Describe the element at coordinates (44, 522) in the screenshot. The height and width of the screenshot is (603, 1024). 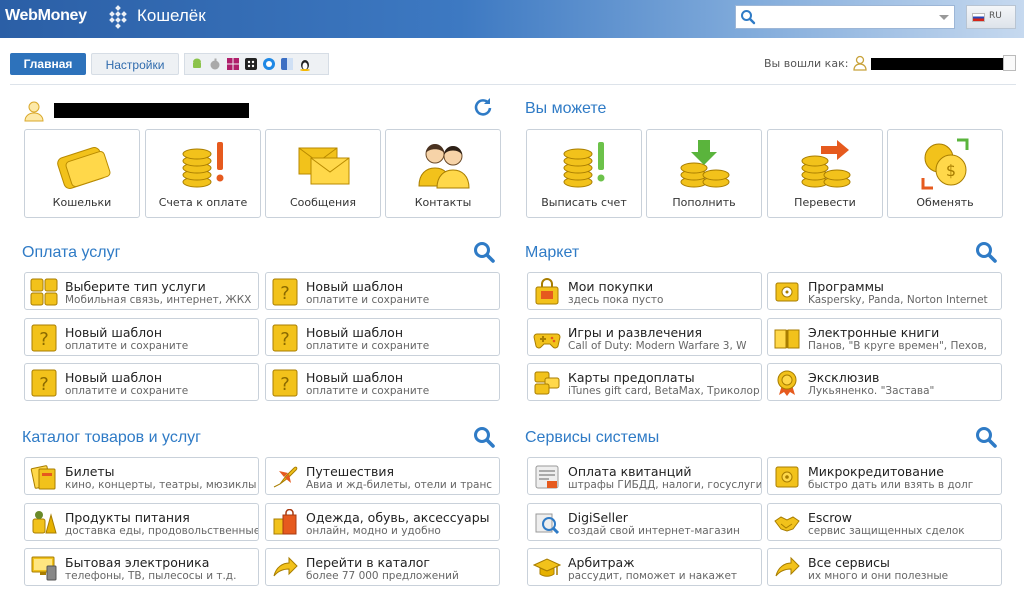
I see `food-icon` at that location.